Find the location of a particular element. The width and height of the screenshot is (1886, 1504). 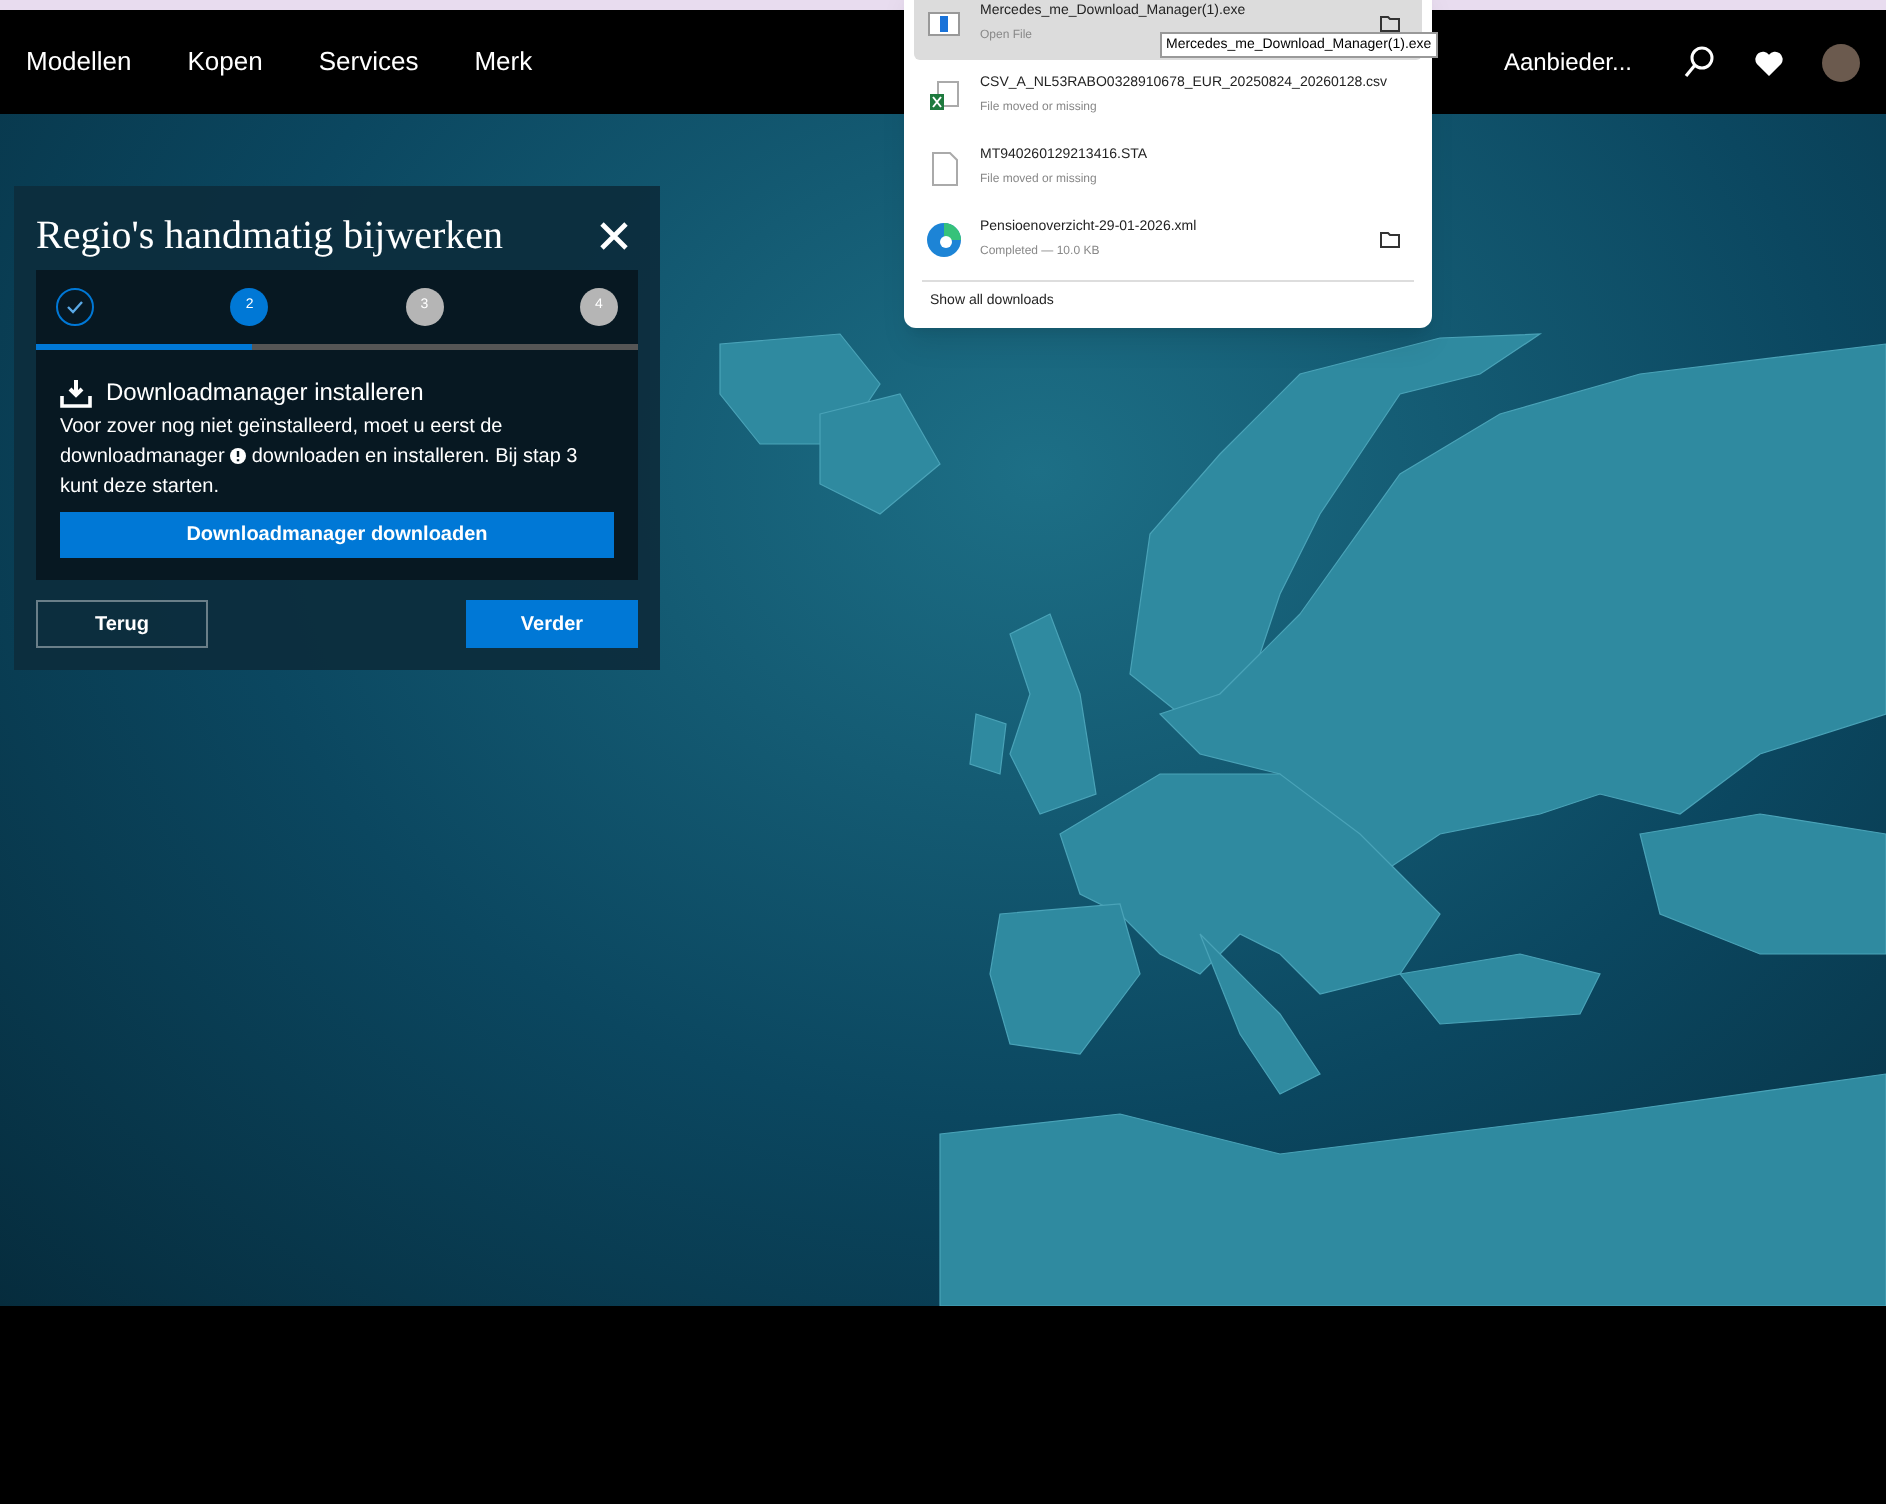

spreadsheet-file-icon is located at coordinates (944, 96).